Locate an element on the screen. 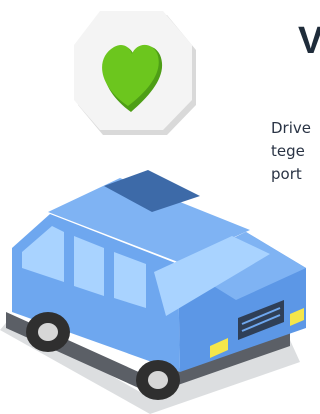  body-text-line: Drive is located at coordinates (291, 128).